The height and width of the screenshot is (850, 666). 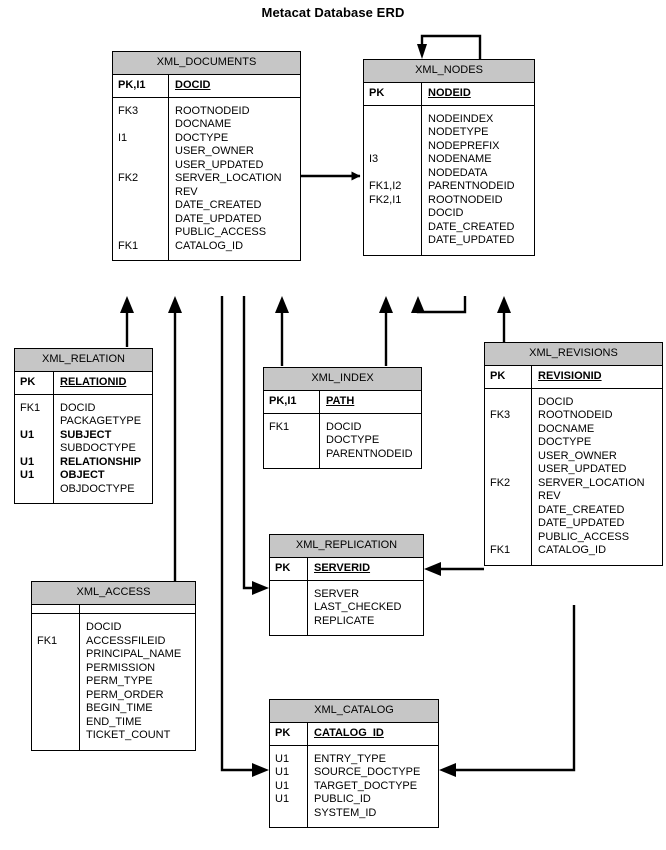 What do you see at coordinates (477, 94) in the screenshot?
I see `pk-field: NODEID` at bounding box center [477, 94].